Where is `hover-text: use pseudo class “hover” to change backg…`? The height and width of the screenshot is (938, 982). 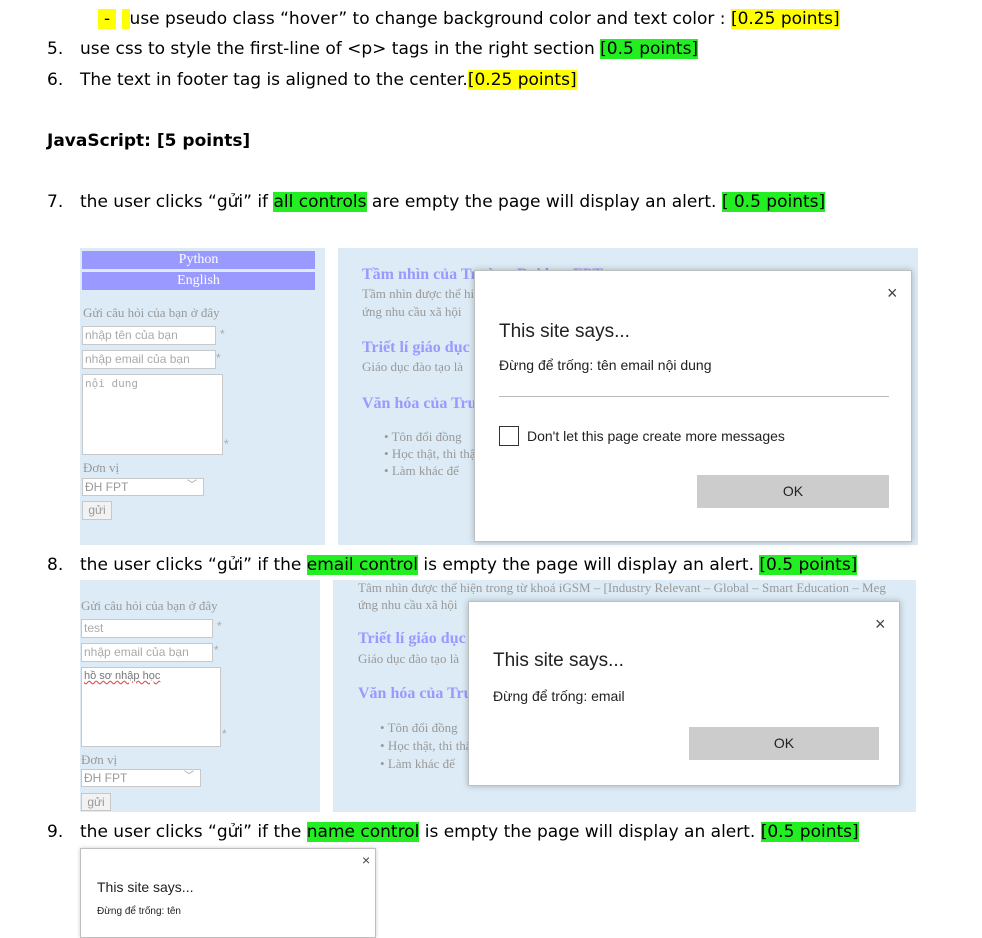 hover-text: use pseudo class “hover” to change backg… is located at coordinates (427, 19).